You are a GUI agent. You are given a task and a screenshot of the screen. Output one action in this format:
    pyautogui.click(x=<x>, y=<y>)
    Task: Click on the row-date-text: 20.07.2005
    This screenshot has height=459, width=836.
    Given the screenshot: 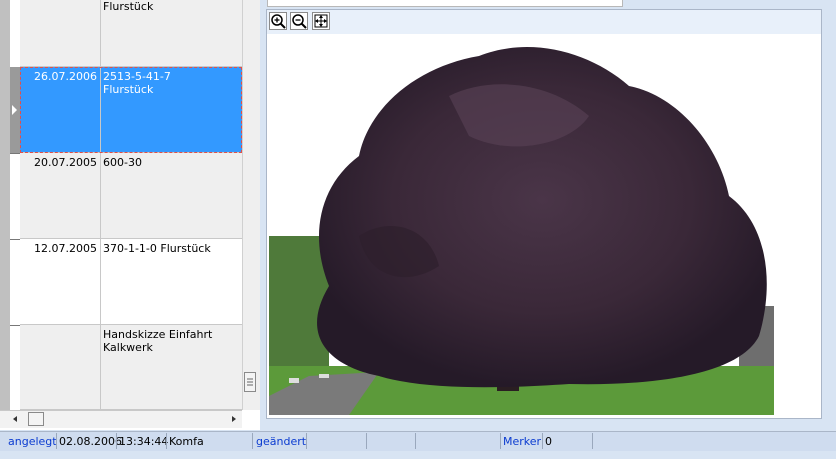 What is the action you would take?
    pyautogui.click(x=65, y=162)
    